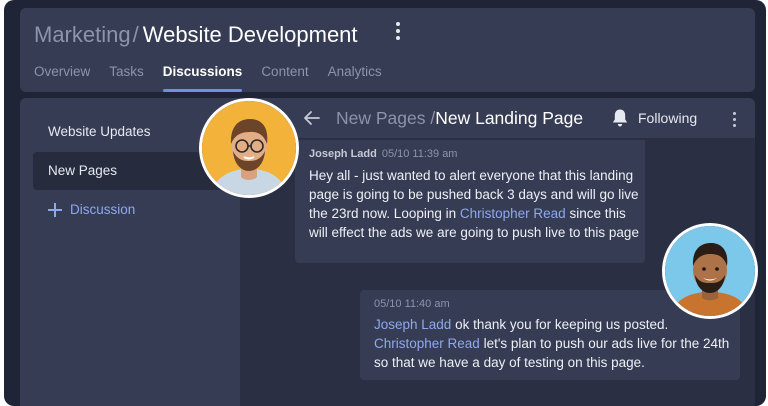  Describe the element at coordinates (103, 209) in the screenshot. I see `add-discussion-label: Discussion` at that location.